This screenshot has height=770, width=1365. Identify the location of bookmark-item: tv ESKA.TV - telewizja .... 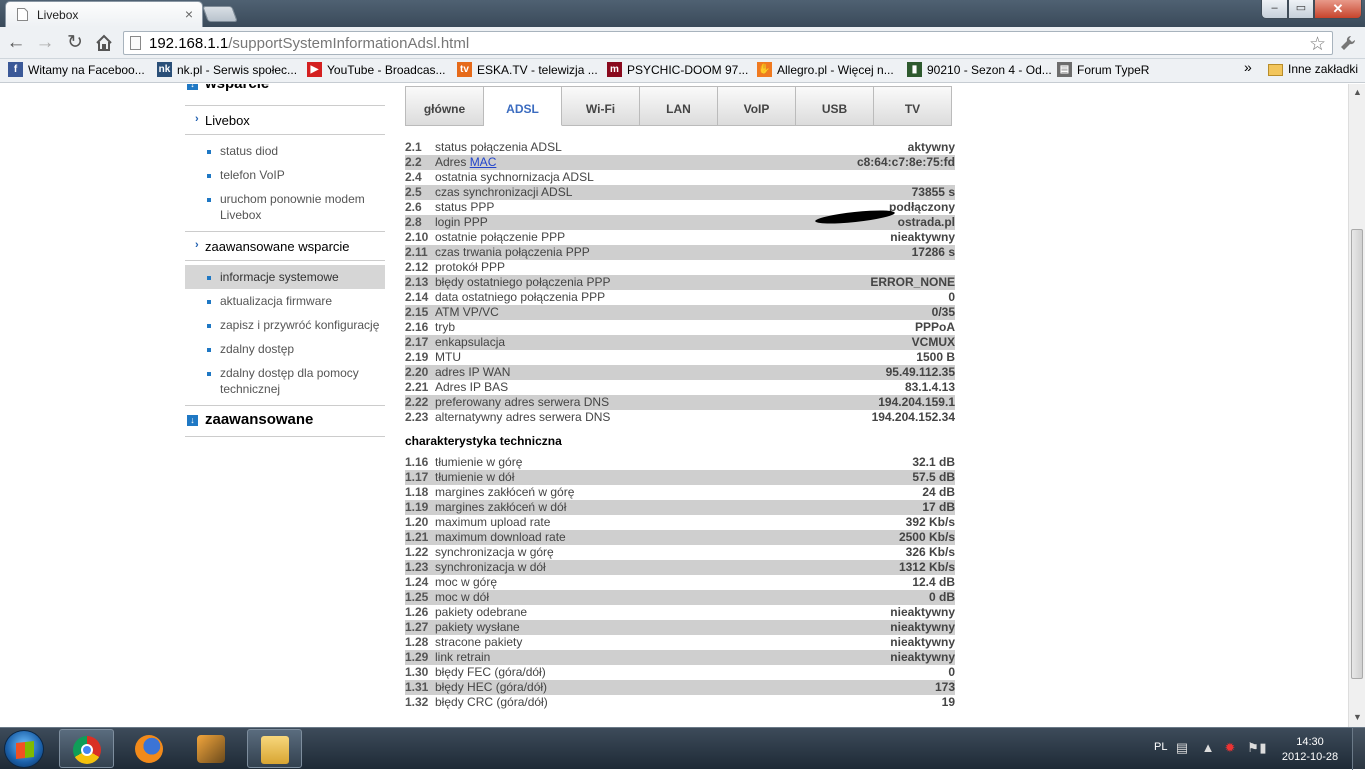
(527, 71).